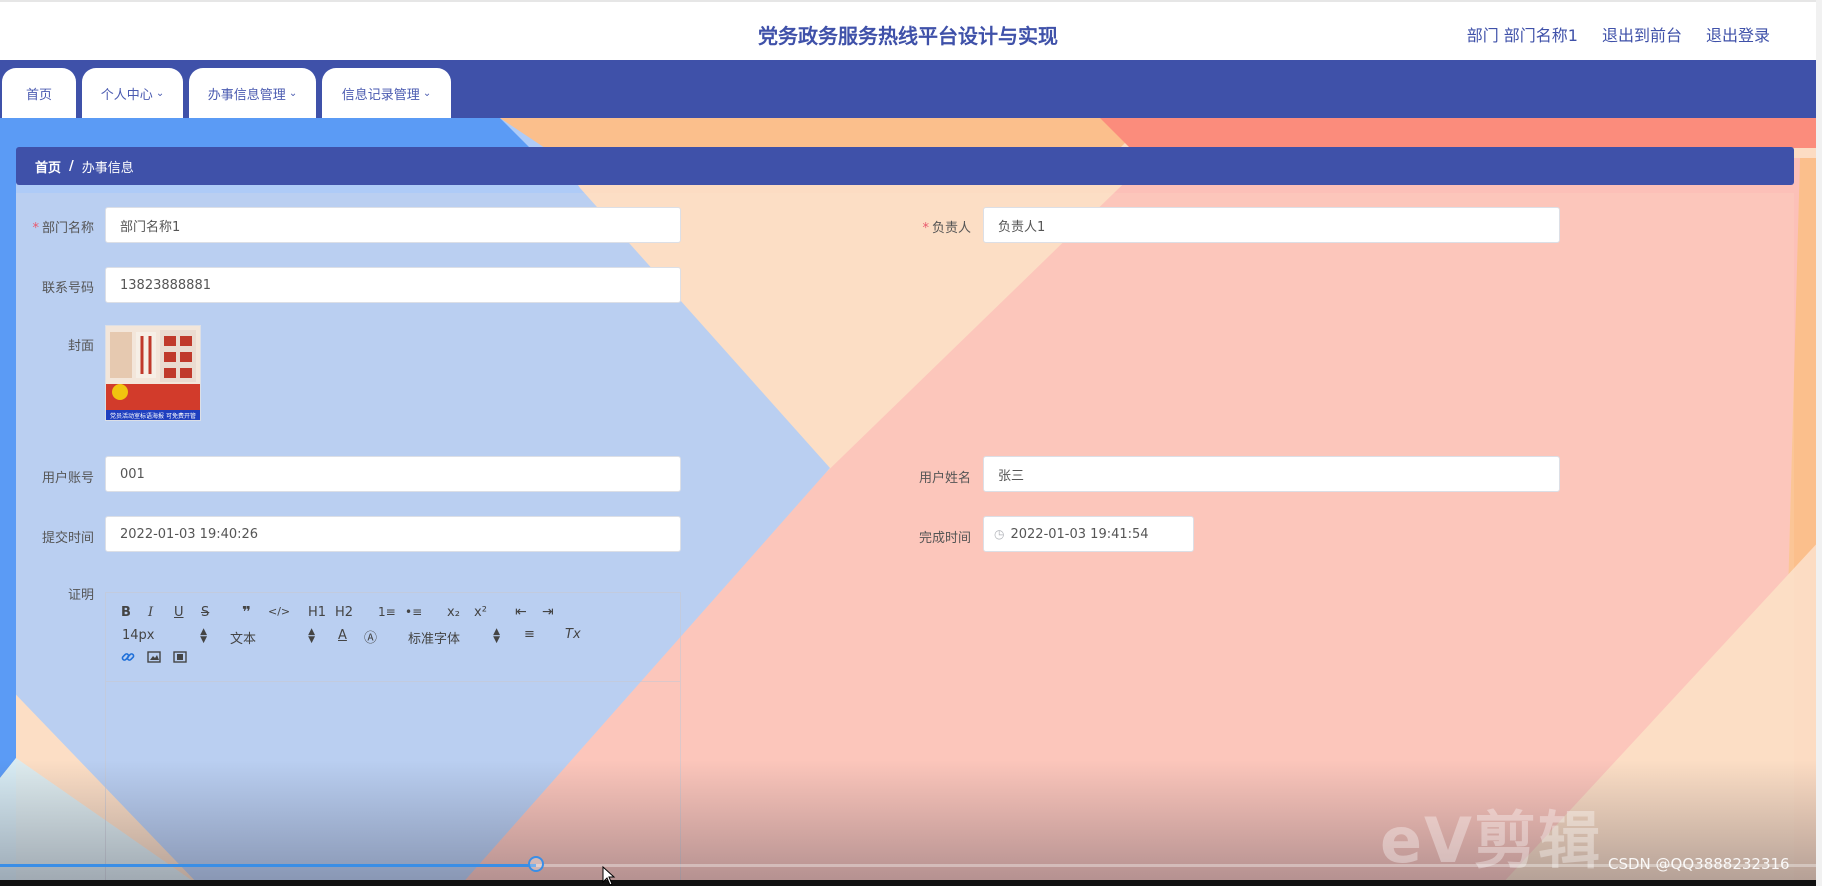 Image resolution: width=1822 pixels, height=890 pixels. What do you see at coordinates (911, 864) in the screenshot?
I see `video-progress-bar` at bounding box center [911, 864].